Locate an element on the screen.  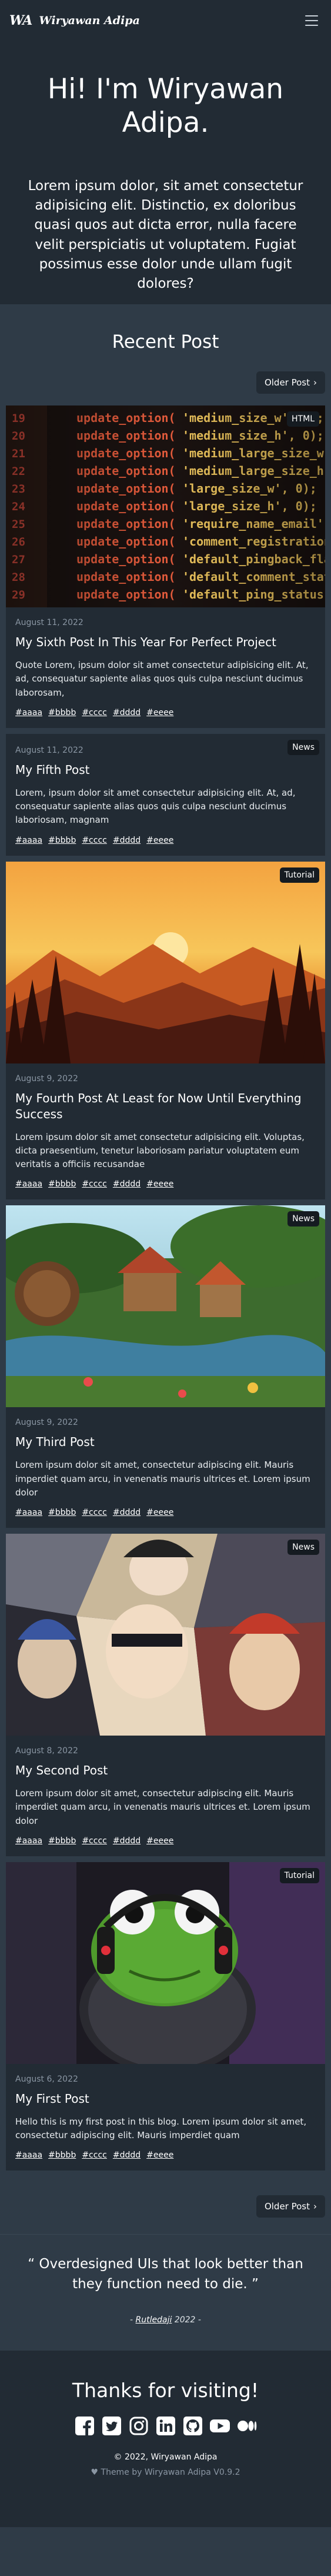
quote-source: - Rutledaji 2022 - is located at coordinates (165, 2320).